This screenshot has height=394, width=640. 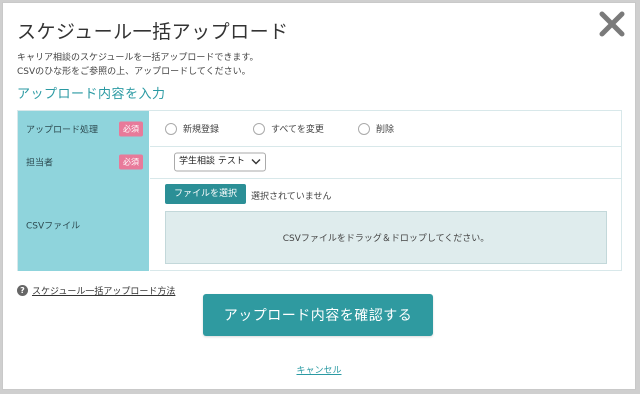 What do you see at coordinates (319, 369) in the screenshot?
I see `cancel-link: キャンセル` at bounding box center [319, 369].